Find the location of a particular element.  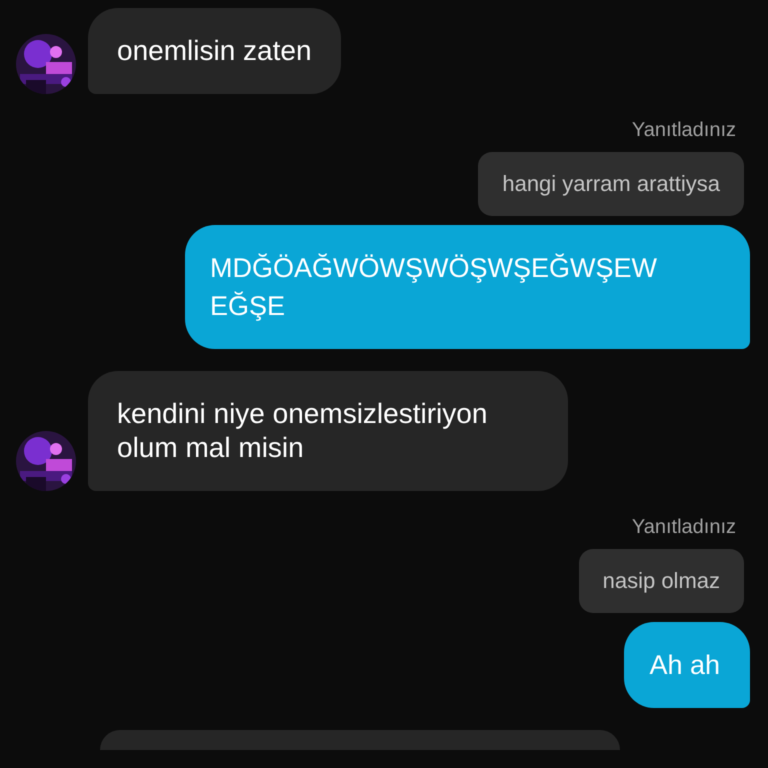

quoted-message: hangi yarram arattiysa is located at coordinates (611, 184).